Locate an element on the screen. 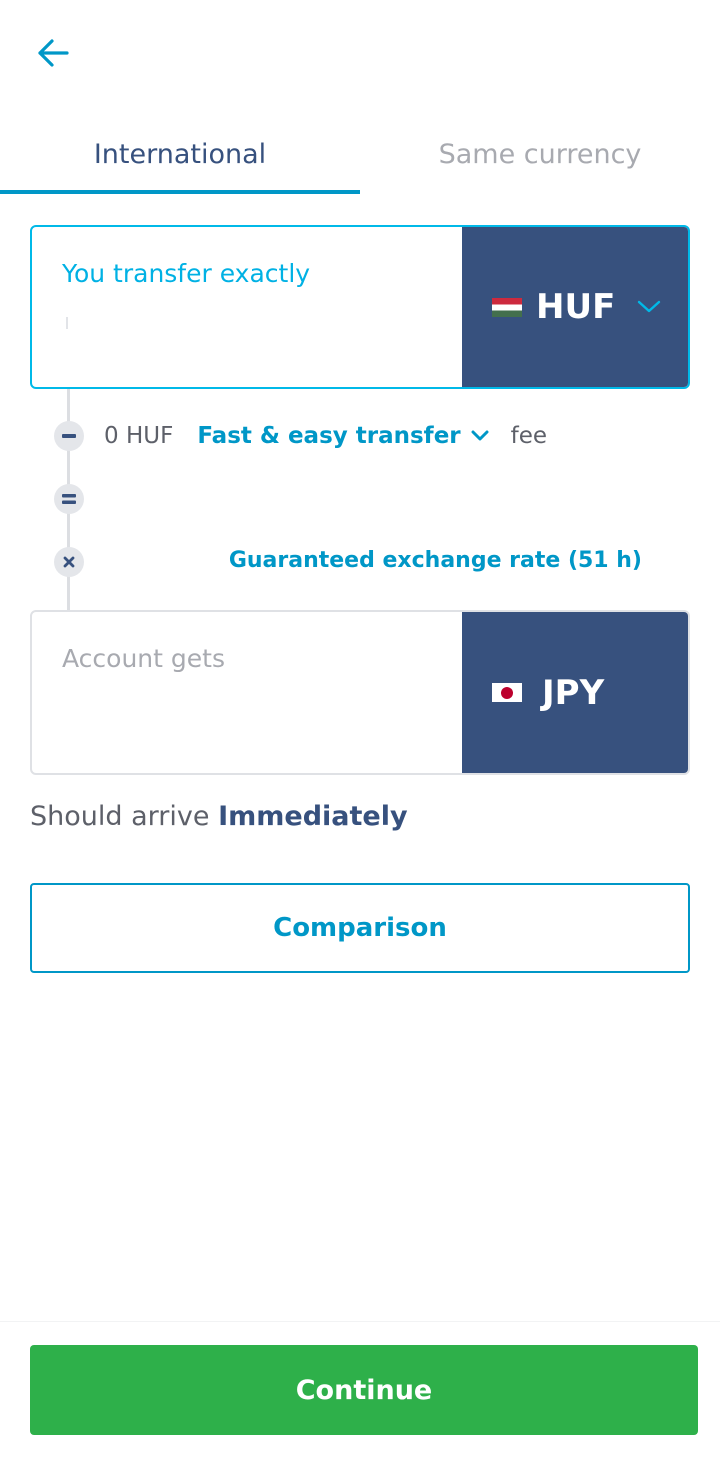  arrival-value: Immediately is located at coordinates (313, 816).